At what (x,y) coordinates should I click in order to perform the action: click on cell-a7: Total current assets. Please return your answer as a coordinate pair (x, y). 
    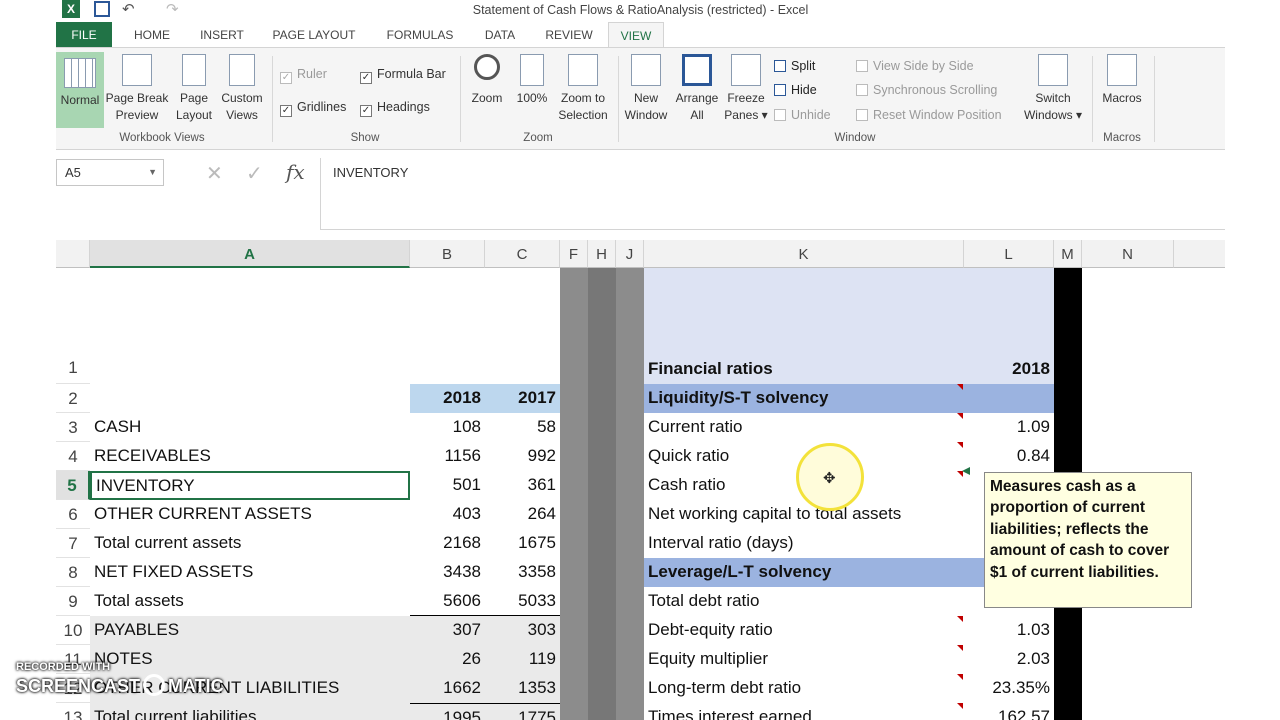
    Looking at the image, I should click on (250, 543).